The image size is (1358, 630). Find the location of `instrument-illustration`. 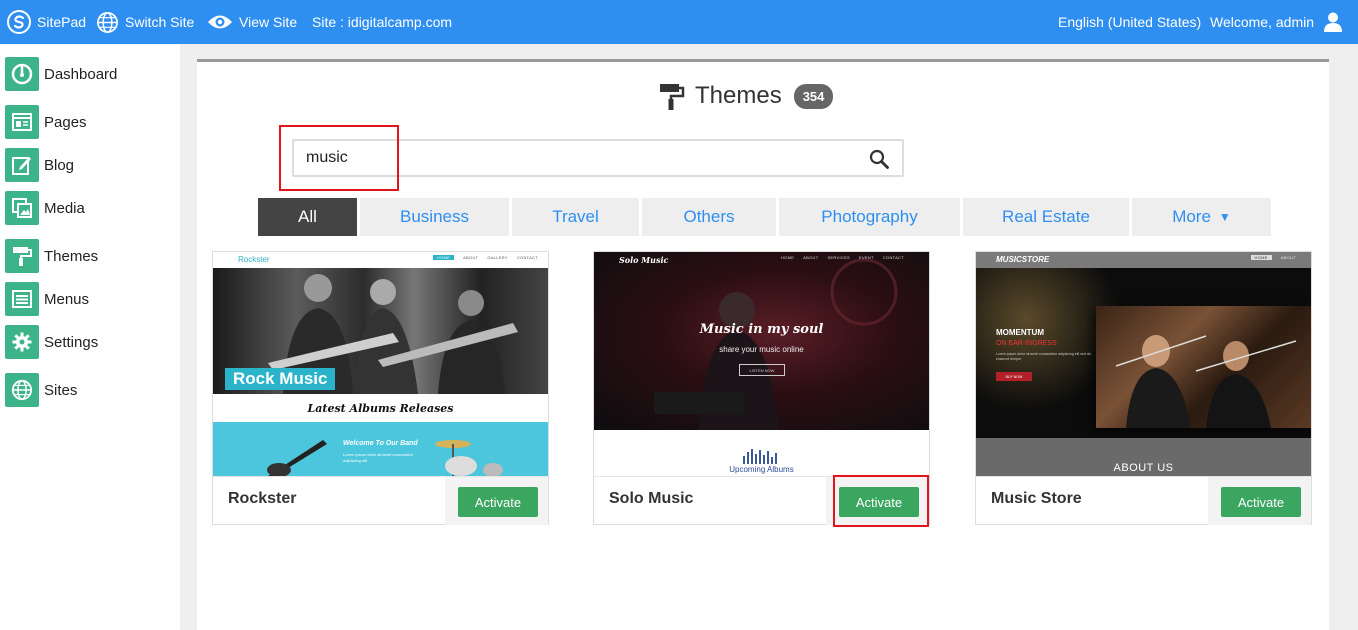

instrument-illustration is located at coordinates (385, 458).